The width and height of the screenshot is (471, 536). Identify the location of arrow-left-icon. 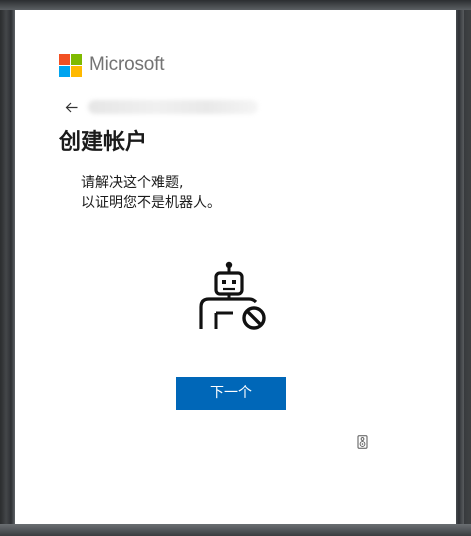
(71, 107).